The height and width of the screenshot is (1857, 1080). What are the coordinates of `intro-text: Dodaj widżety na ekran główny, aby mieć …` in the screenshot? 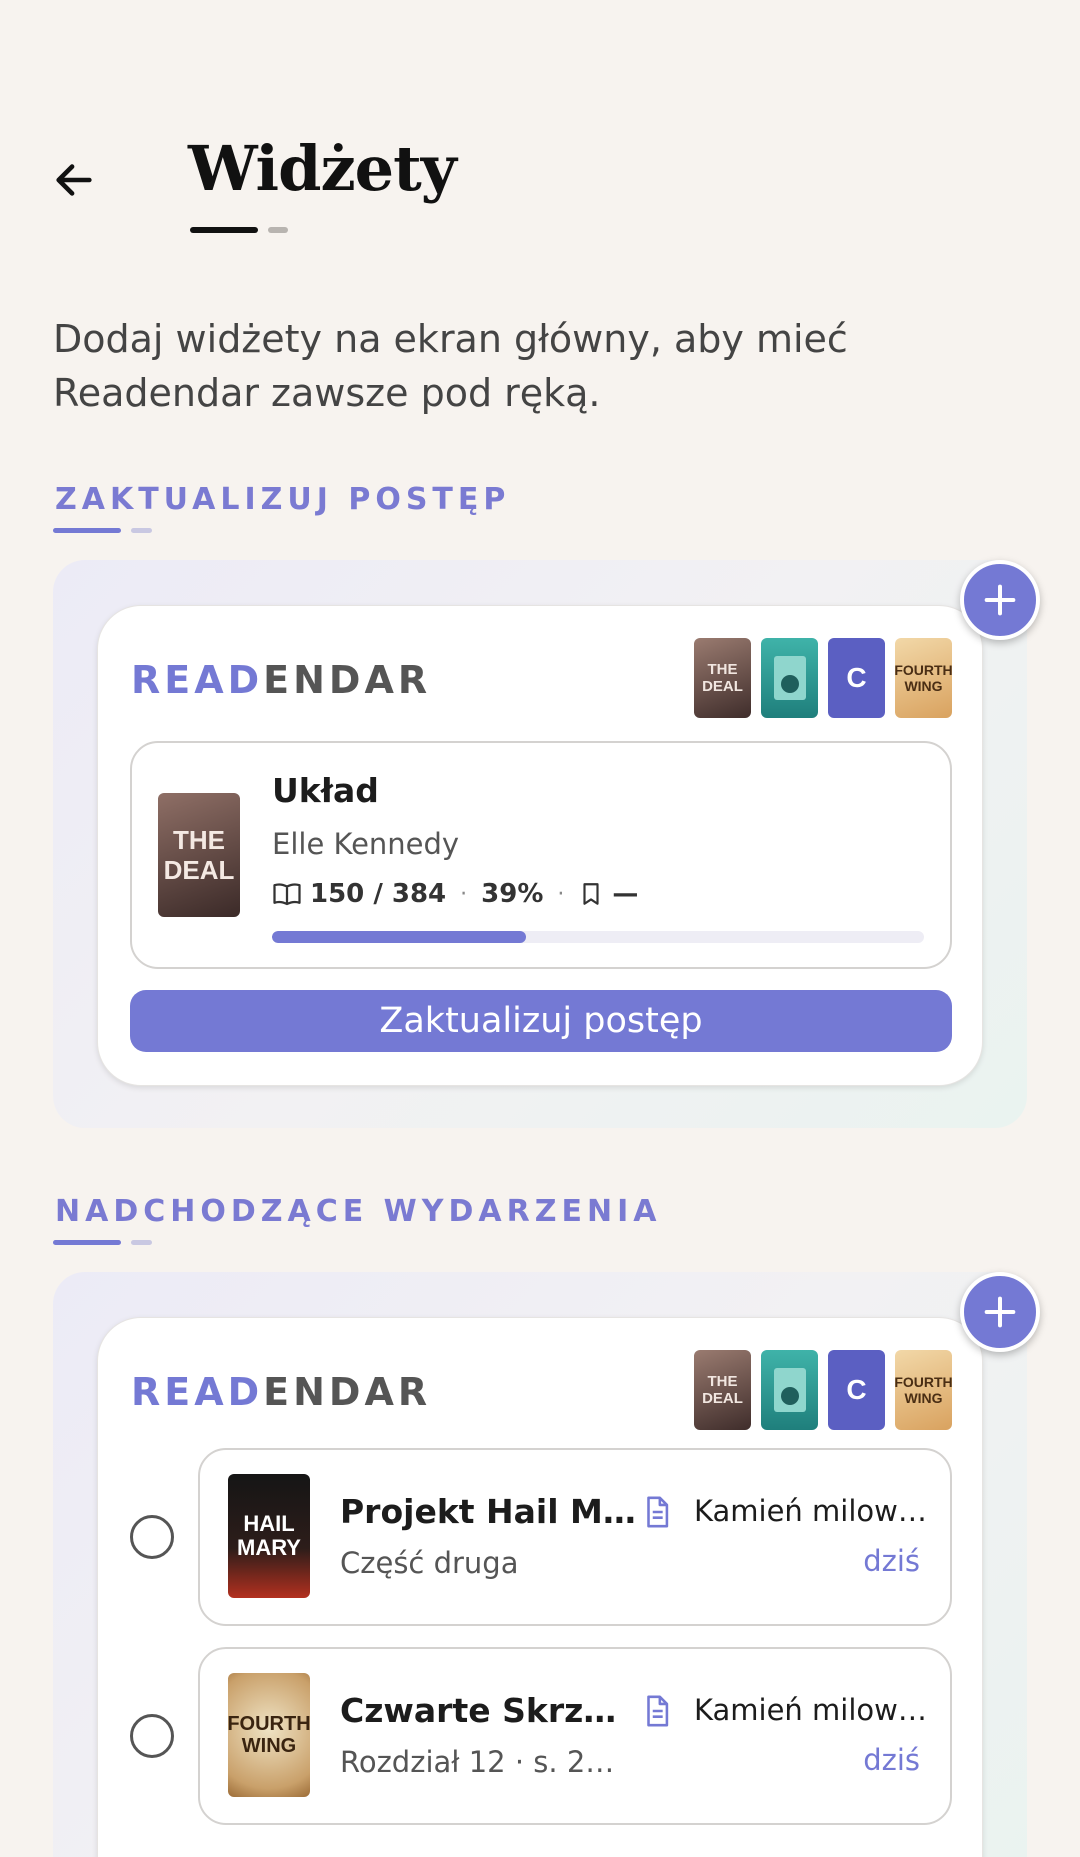 It's located at (450, 366).